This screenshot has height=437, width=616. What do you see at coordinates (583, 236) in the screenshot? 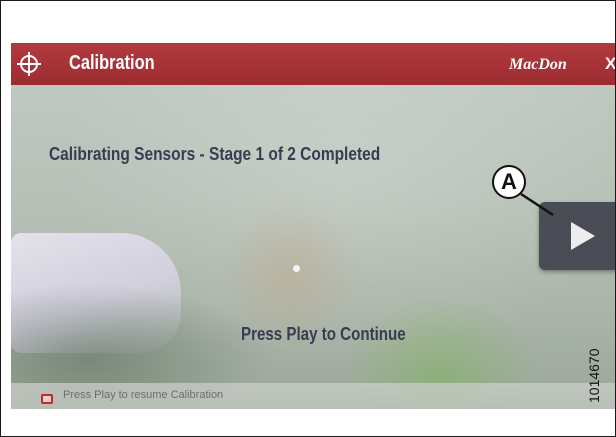
I see `play-icon` at bounding box center [583, 236].